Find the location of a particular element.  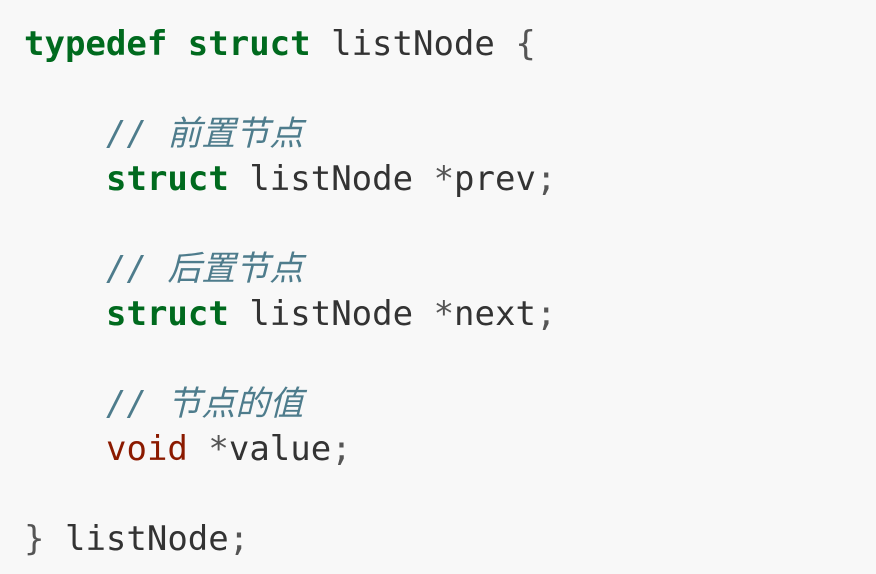

field-value: value is located at coordinates (280, 449).